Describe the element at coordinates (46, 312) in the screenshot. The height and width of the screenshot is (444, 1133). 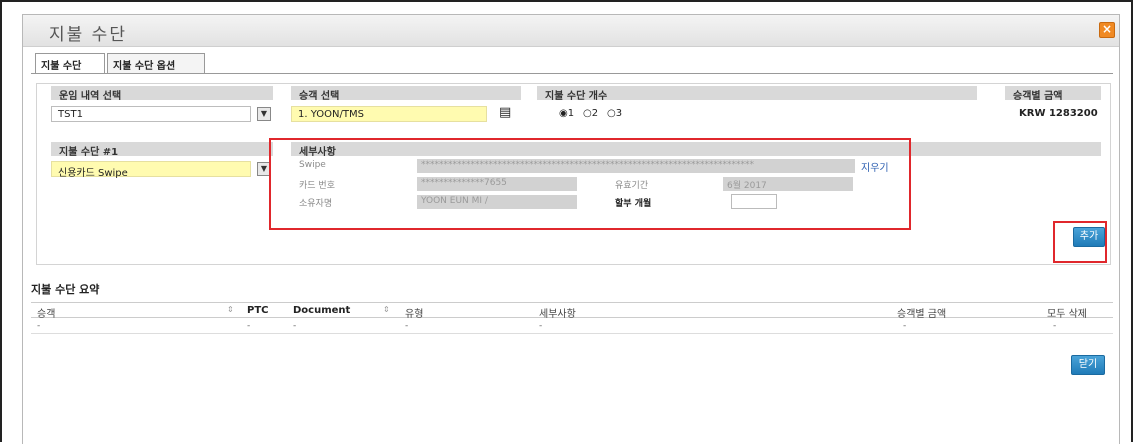
I see `column-header-passenger: 승객` at that location.